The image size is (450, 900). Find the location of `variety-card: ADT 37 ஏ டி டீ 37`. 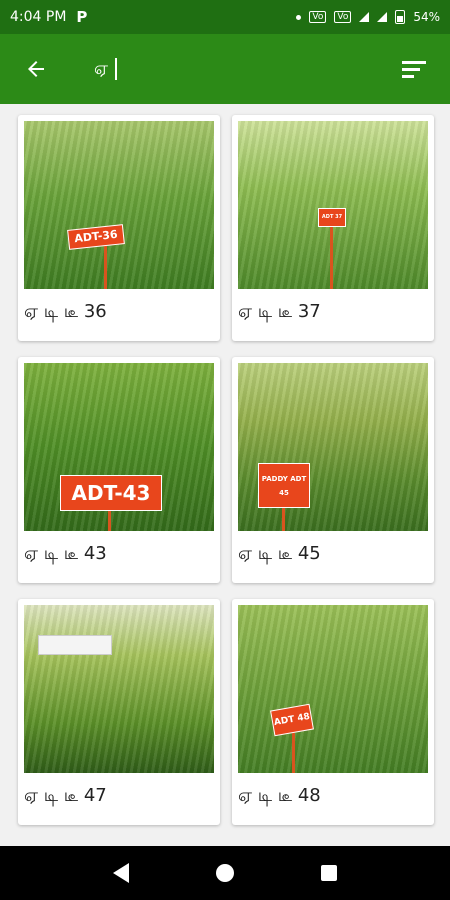

variety-card: ADT 37 ஏ டி டீ 37 is located at coordinates (333, 228).